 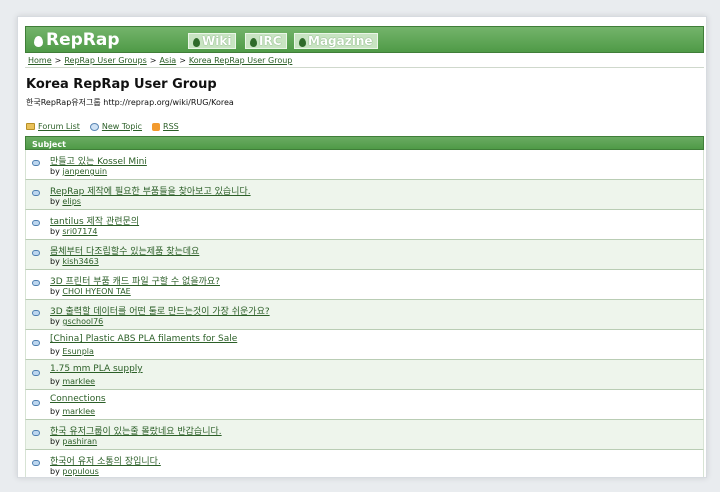 What do you see at coordinates (217, 41) in the screenshot?
I see `nav-wiki-label: Wiki` at bounding box center [217, 41].